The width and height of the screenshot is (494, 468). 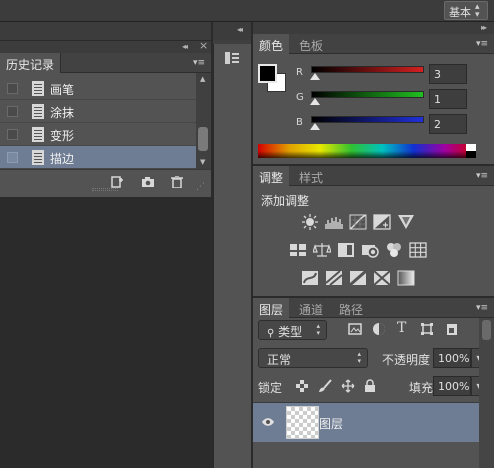 What do you see at coordinates (232, 58) in the screenshot?
I see `history-dock-icon` at bounding box center [232, 58].